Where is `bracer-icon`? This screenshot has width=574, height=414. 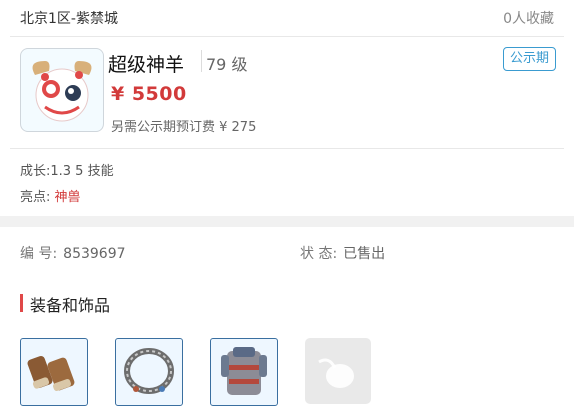
bracer-icon is located at coordinates (51, 373).